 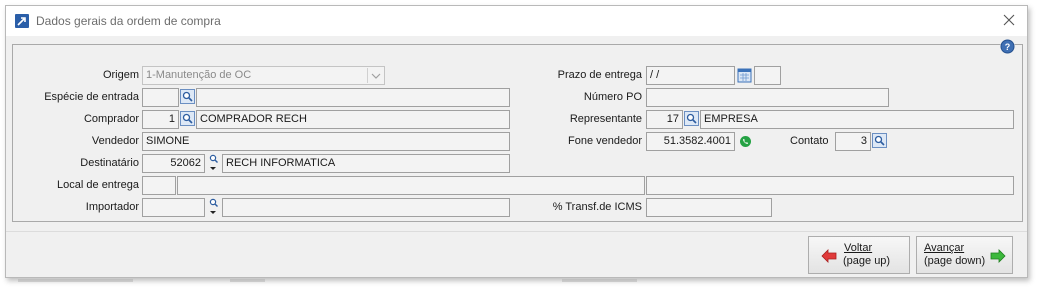 What do you see at coordinates (879, 140) in the screenshot?
I see `contato-lookup-icon` at bounding box center [879, 140].